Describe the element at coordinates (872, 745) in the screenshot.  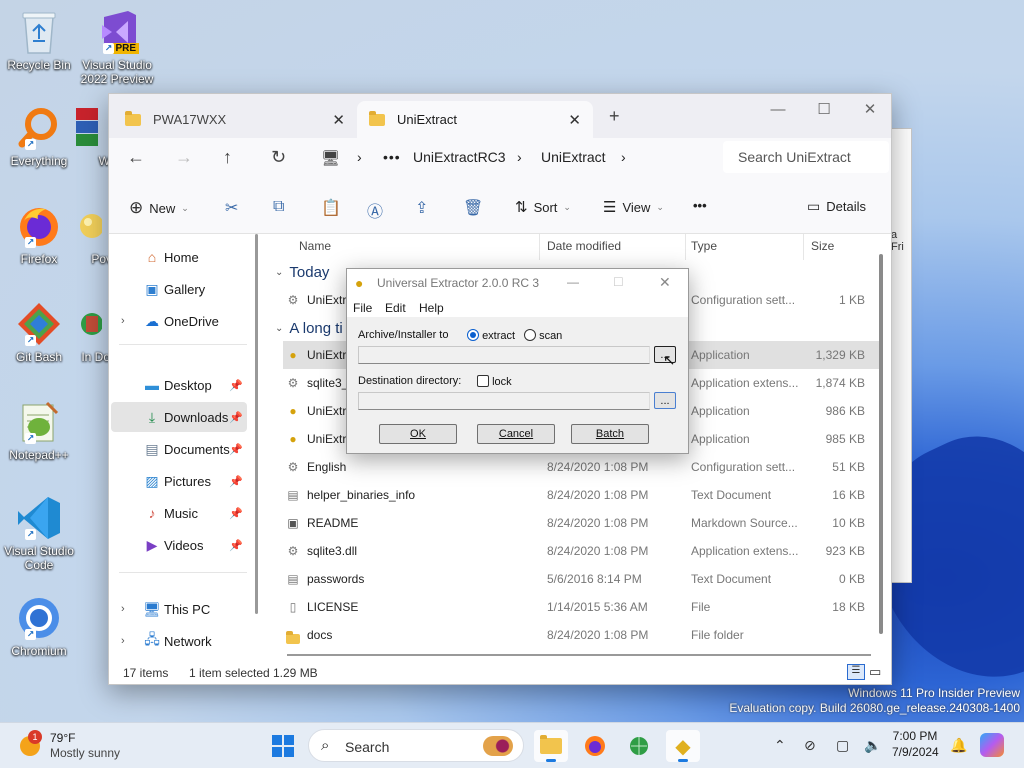
I see `volume-icon: 🔈` at that location.